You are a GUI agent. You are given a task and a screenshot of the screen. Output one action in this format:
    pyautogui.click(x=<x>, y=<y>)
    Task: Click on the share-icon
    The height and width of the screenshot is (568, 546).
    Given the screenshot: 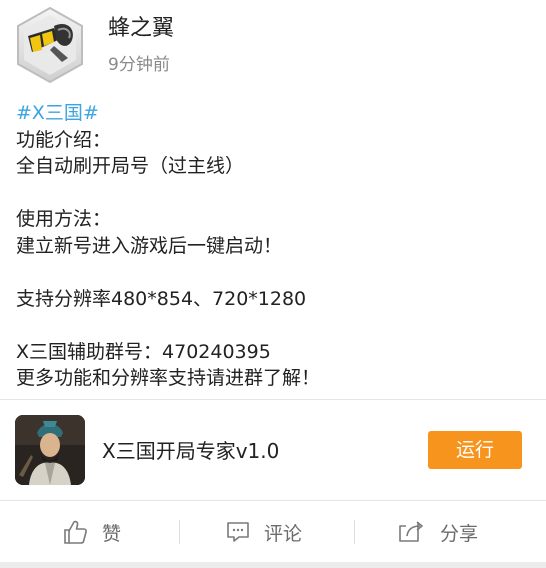 What is the action you would take?
    pyautogui.click(x=411, y=531)
    